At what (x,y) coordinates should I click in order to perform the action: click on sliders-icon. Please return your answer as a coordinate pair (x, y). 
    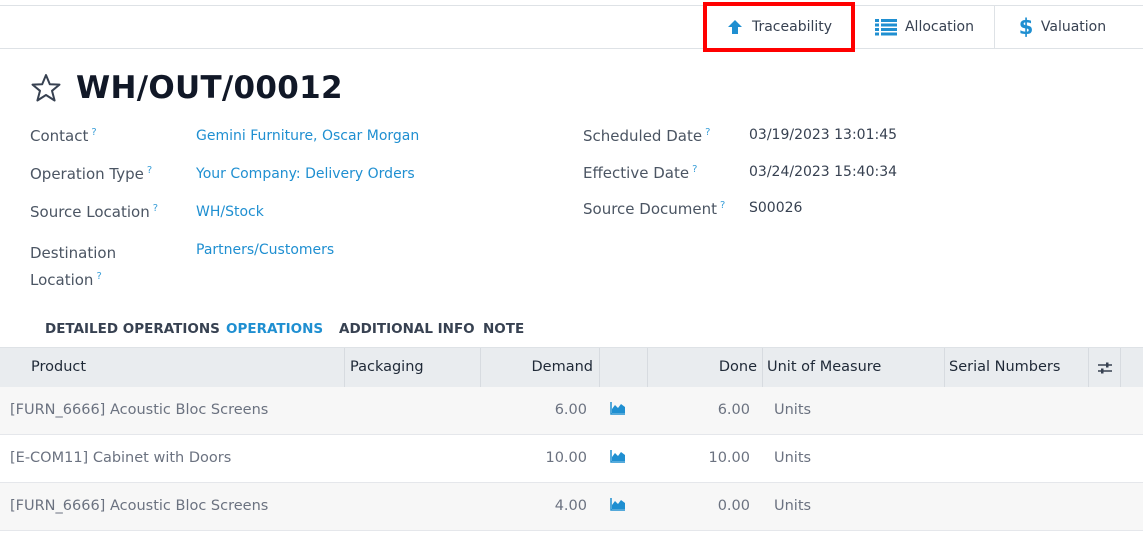
    Looking at the image, I should click on (1104, 367).